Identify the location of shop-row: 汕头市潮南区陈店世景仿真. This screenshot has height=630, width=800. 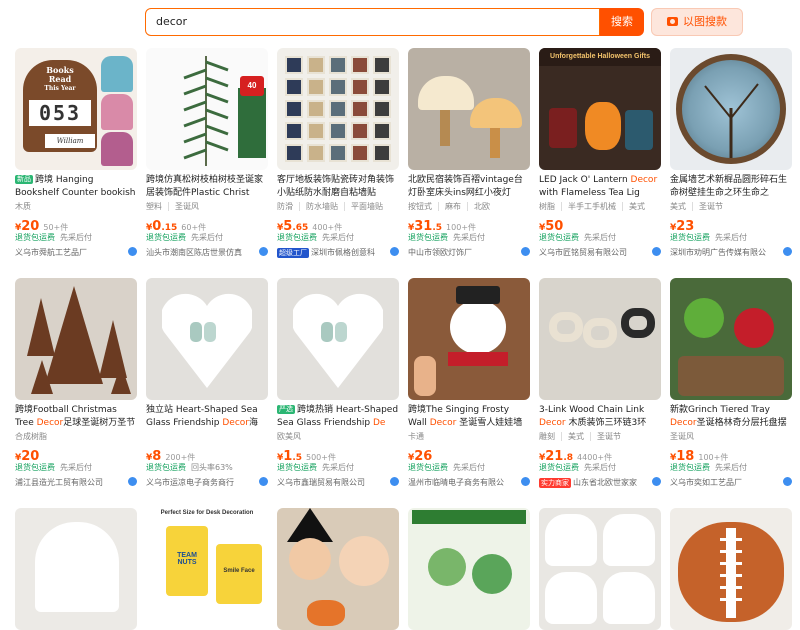
(207, 253).